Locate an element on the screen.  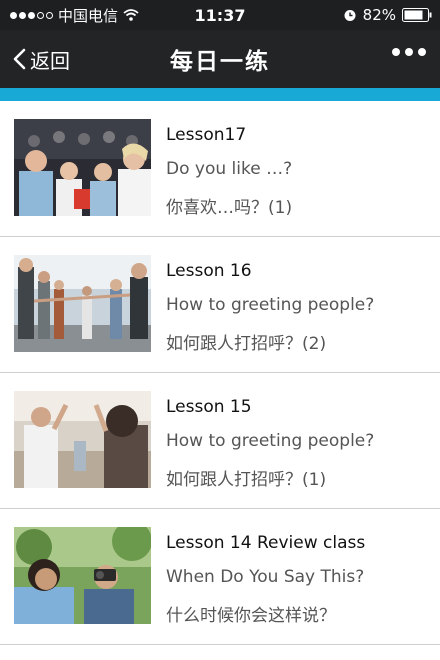
chevron-left-icon is located at coordinates (19, 59).